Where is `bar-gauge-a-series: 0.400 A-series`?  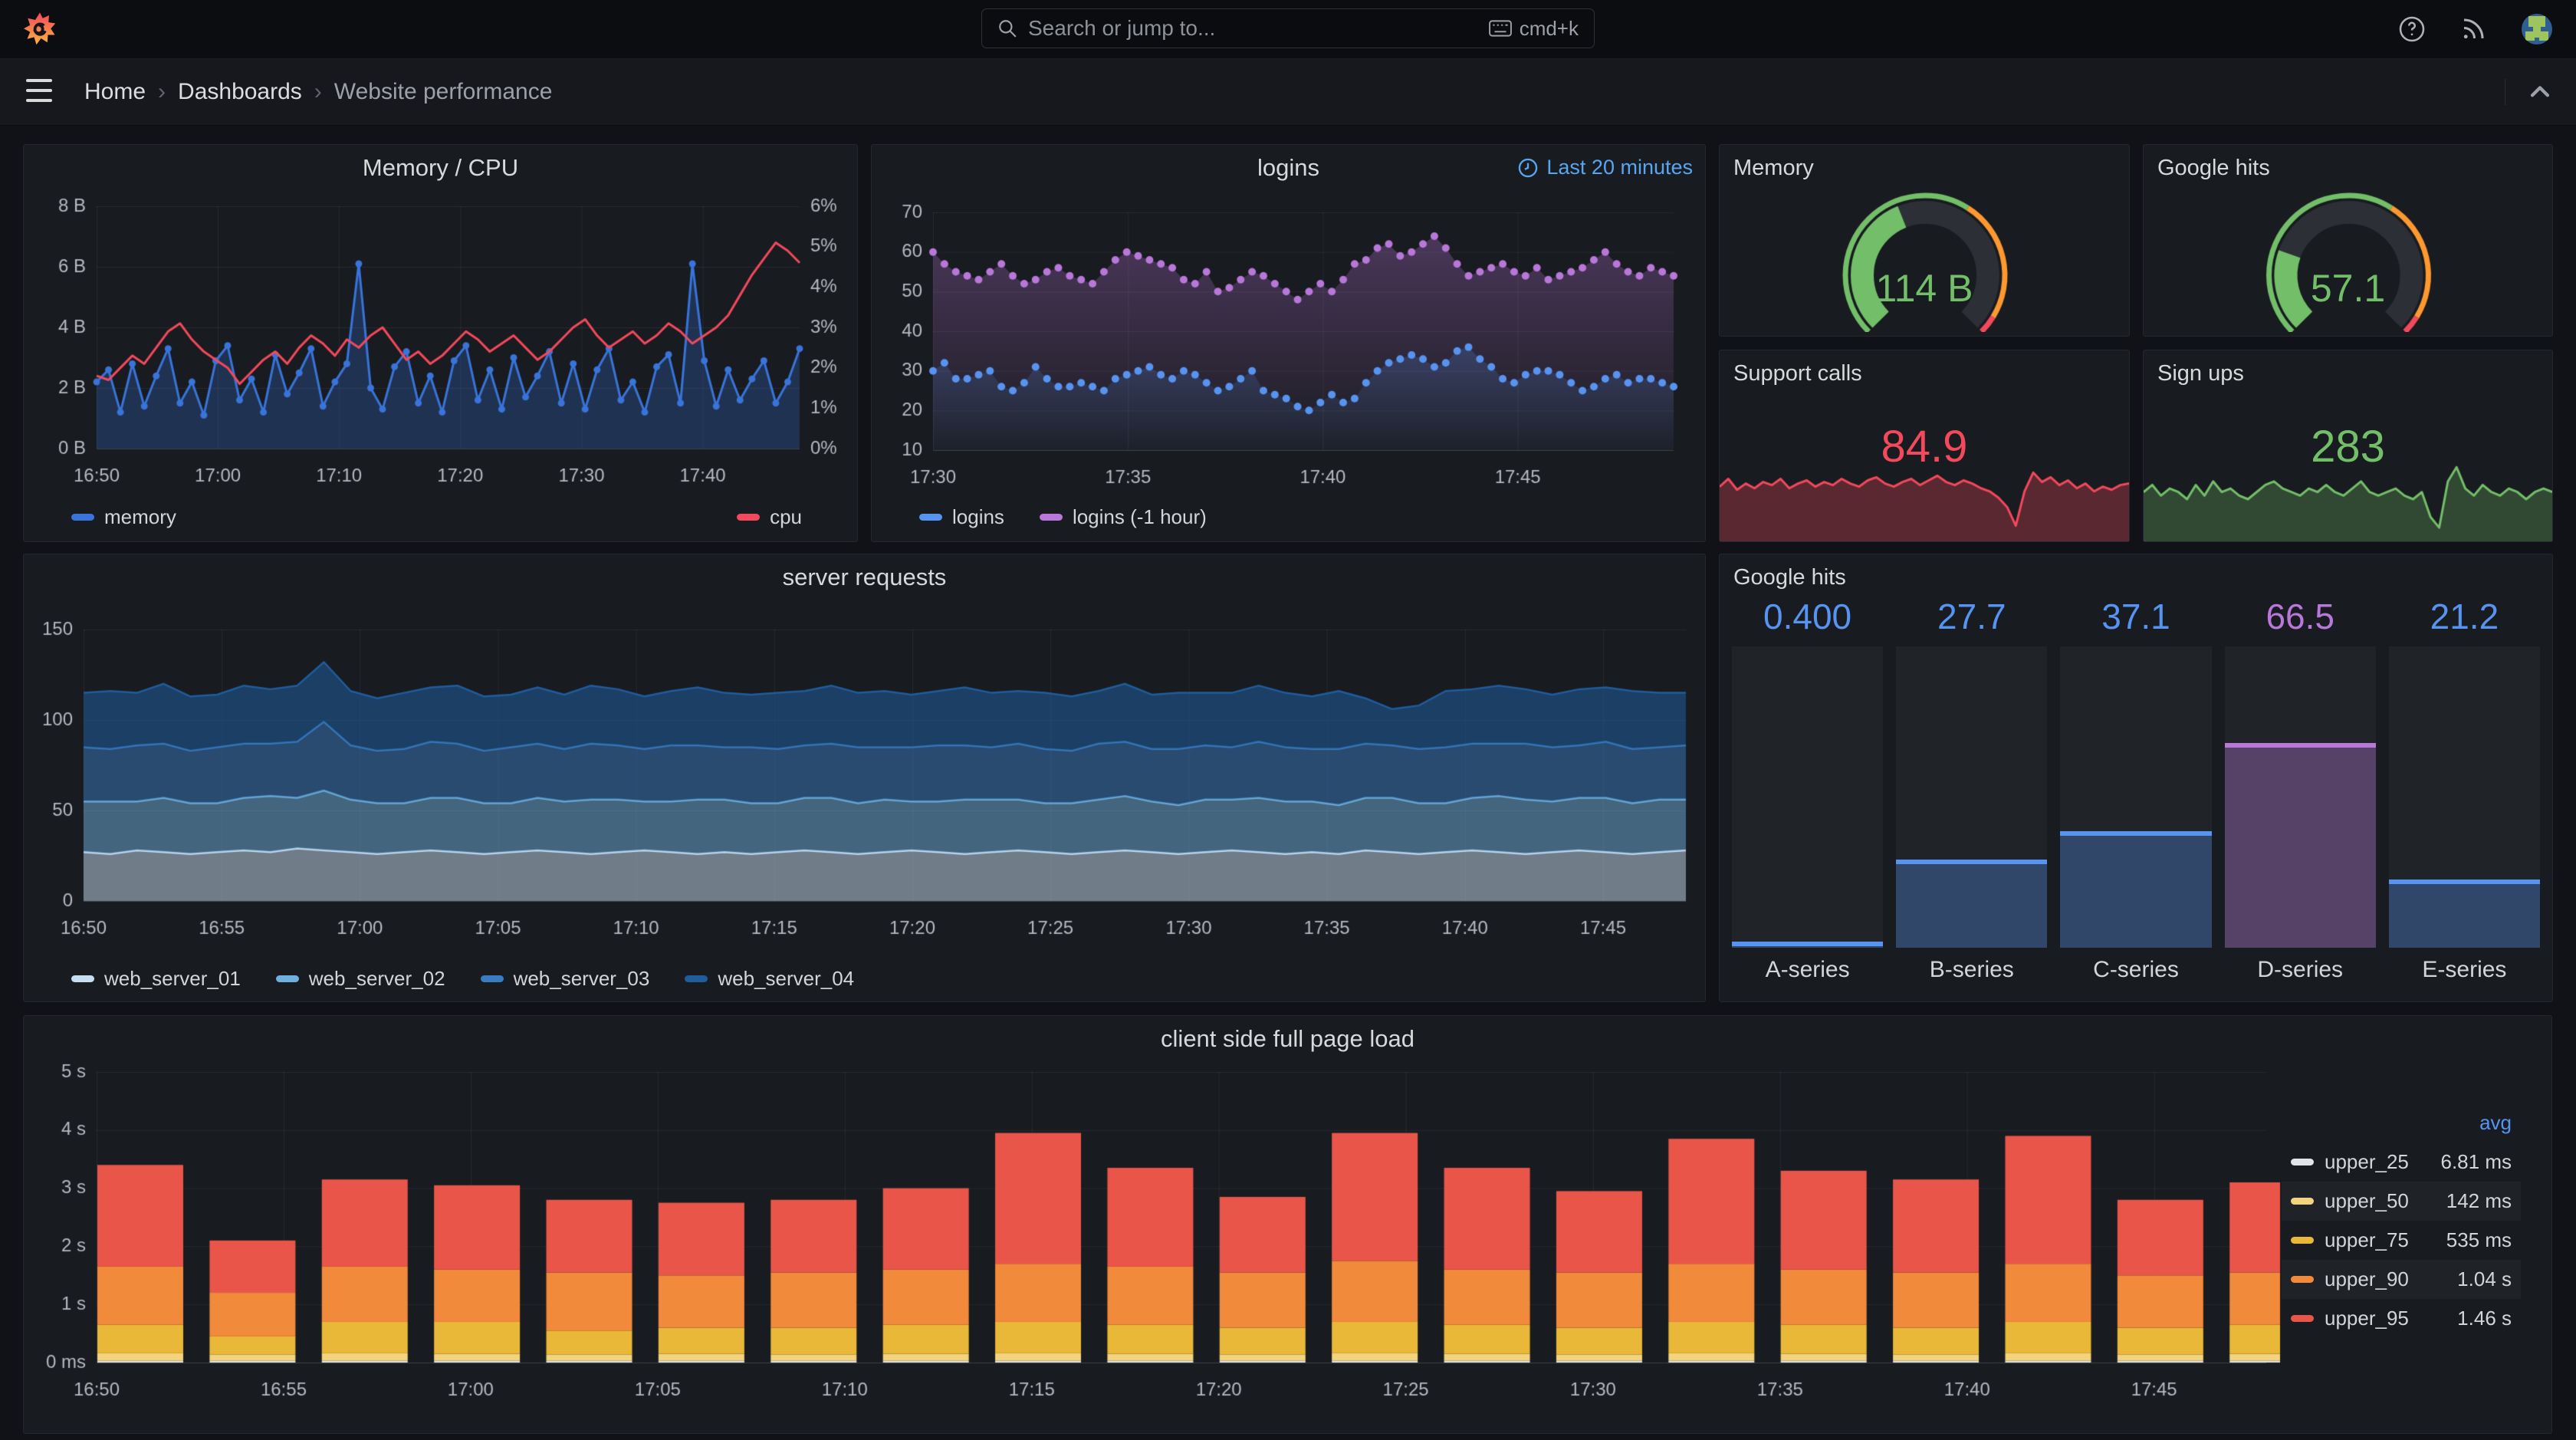
bar-gauge-a-series: 0.400 A-series is located at coordinates (1808, 795).